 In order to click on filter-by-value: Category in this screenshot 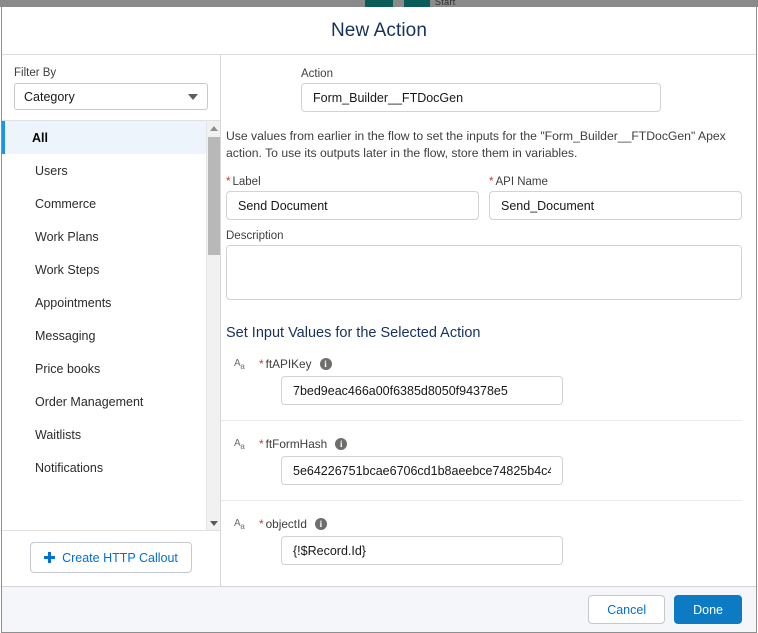, I will do `click(49, 96)`.